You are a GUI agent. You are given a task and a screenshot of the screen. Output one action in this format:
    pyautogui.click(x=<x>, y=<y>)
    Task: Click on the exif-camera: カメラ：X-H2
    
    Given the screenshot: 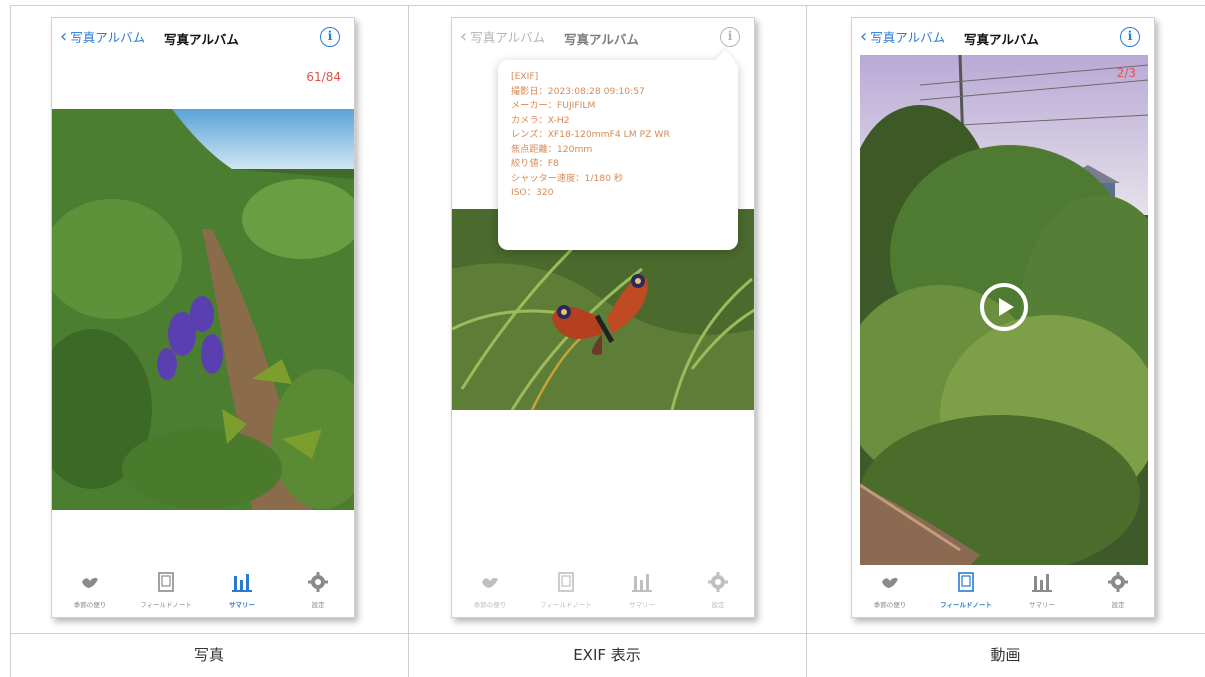 What is the action you would take?
    pyautogui.click(x=540, y=120)
    